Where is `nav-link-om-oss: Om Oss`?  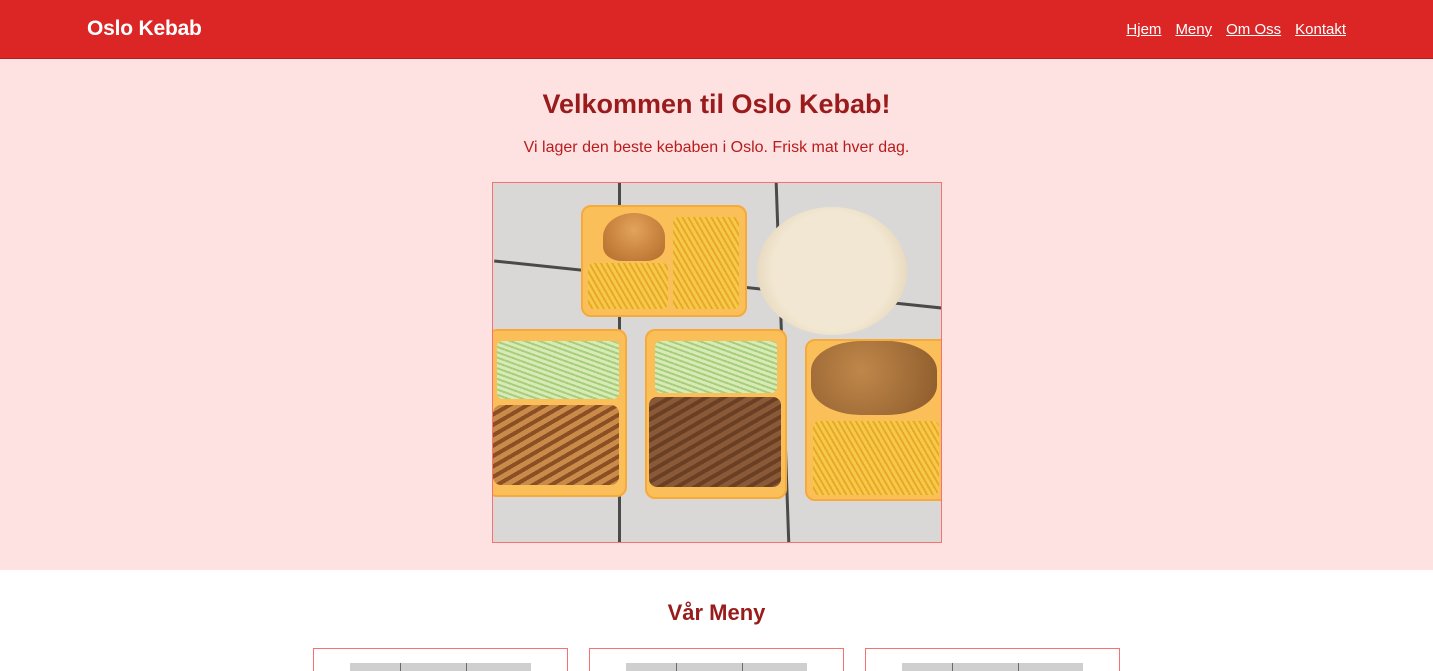
nav-link-om-oss: Om Oss is located at coordinates (1253, 29).